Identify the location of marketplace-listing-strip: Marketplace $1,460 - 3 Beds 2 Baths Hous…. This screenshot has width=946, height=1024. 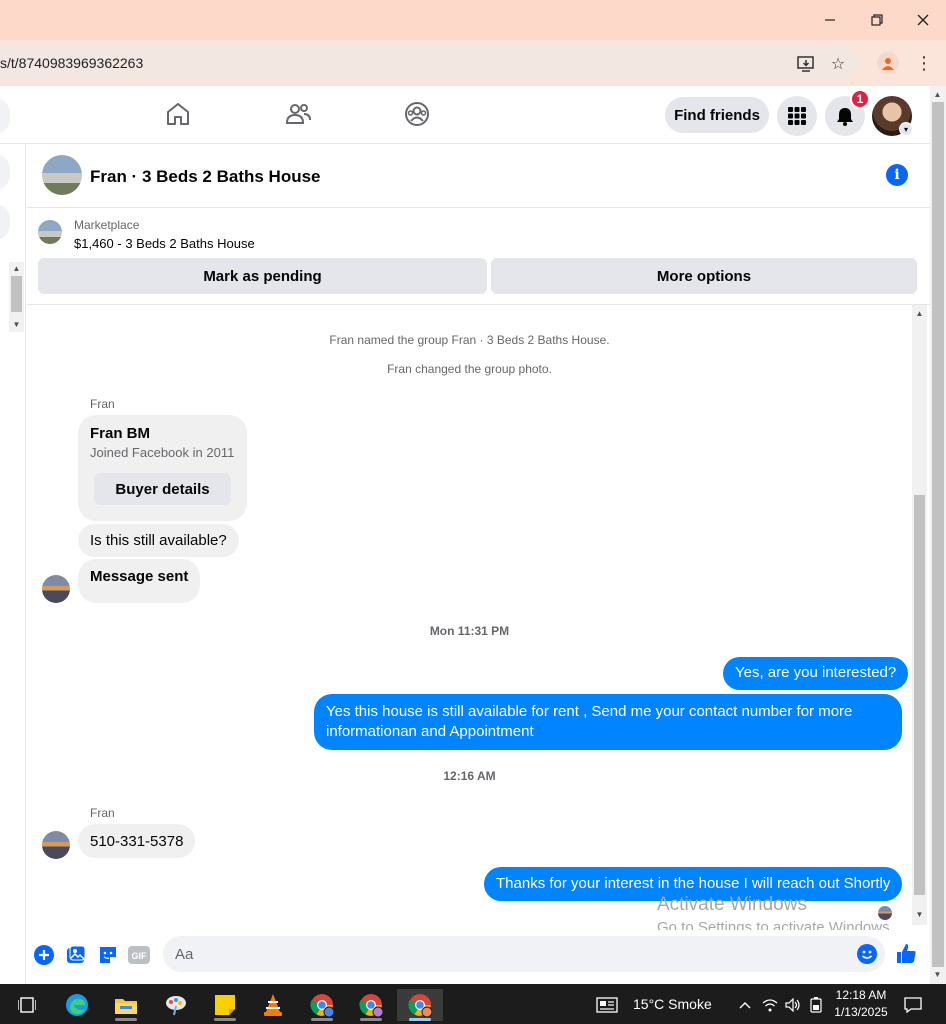
(478, 256).